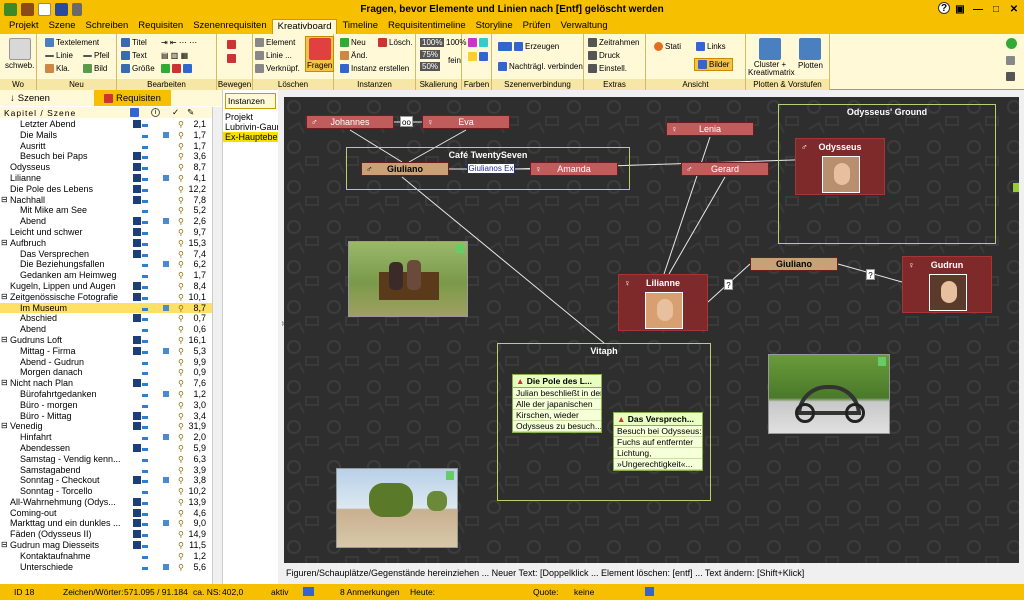  What do you see at coordinates (250, 101) in the screenshot?
I see `instances-header: Instanzen` at bounding box center [250, 101].